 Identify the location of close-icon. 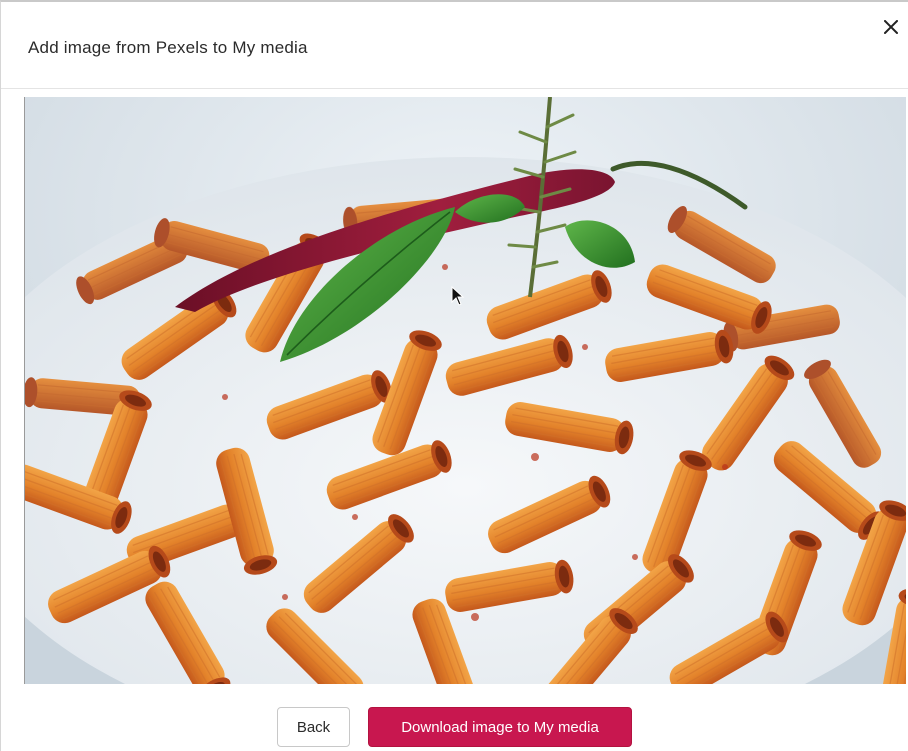
(891, 27).